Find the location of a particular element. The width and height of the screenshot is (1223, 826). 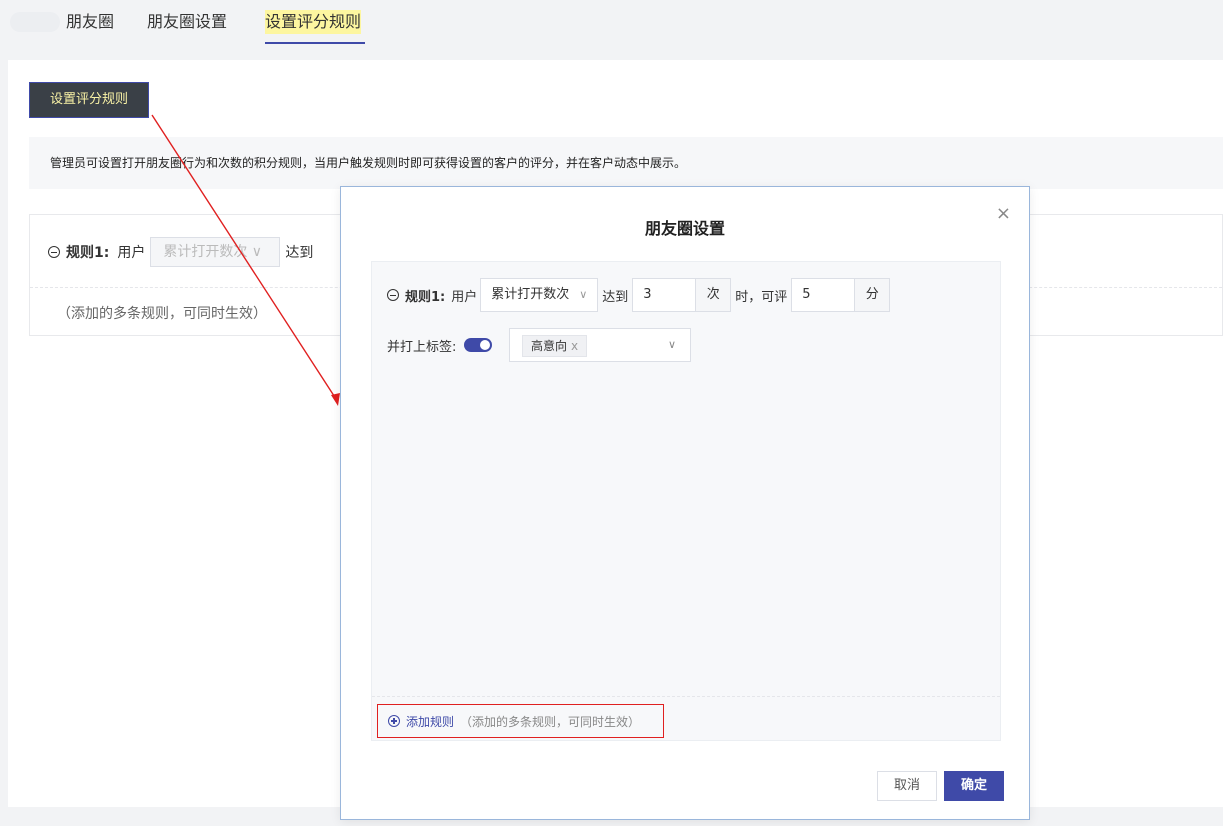

background-rule-row: 规则1: 用户 累计打开数次 ∨ 达到 is located at coordinates (180, 252).